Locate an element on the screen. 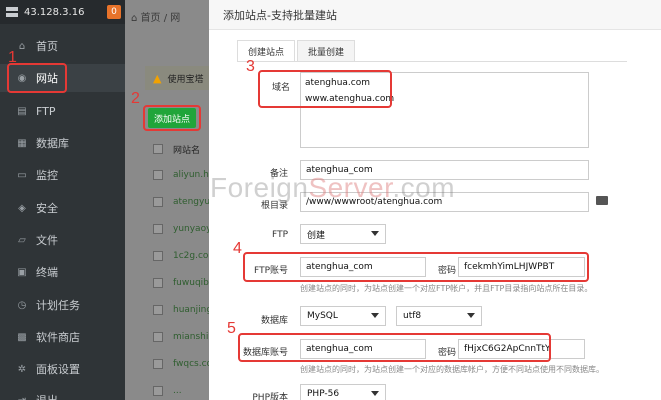 The width and height of the screenshot is (661, 400). table-row: huanjing is located at coordinates (180, 310).